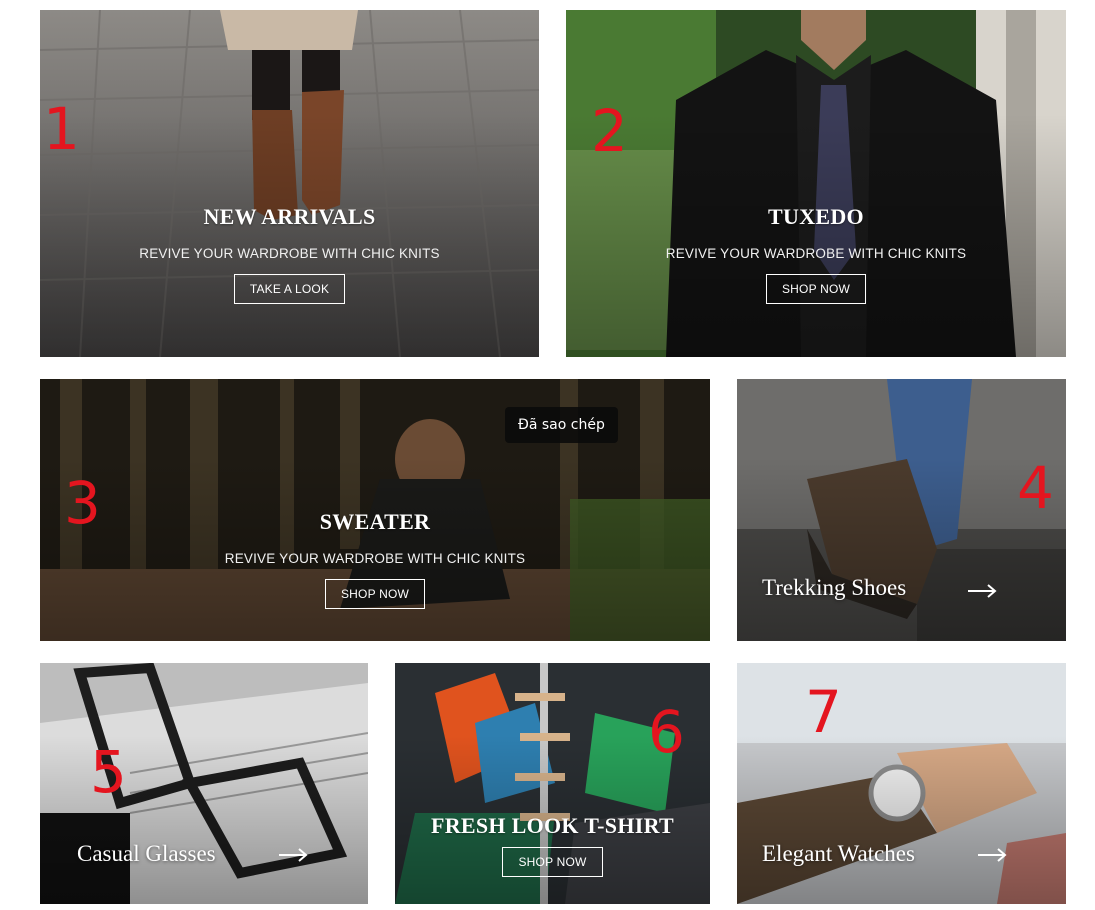 The image size is (1095, 910). What do you see at coordinates (289, 216) in the screenshot?
I see `banner-title: NEW ARRIVALS` at bounding box center [289, 216].